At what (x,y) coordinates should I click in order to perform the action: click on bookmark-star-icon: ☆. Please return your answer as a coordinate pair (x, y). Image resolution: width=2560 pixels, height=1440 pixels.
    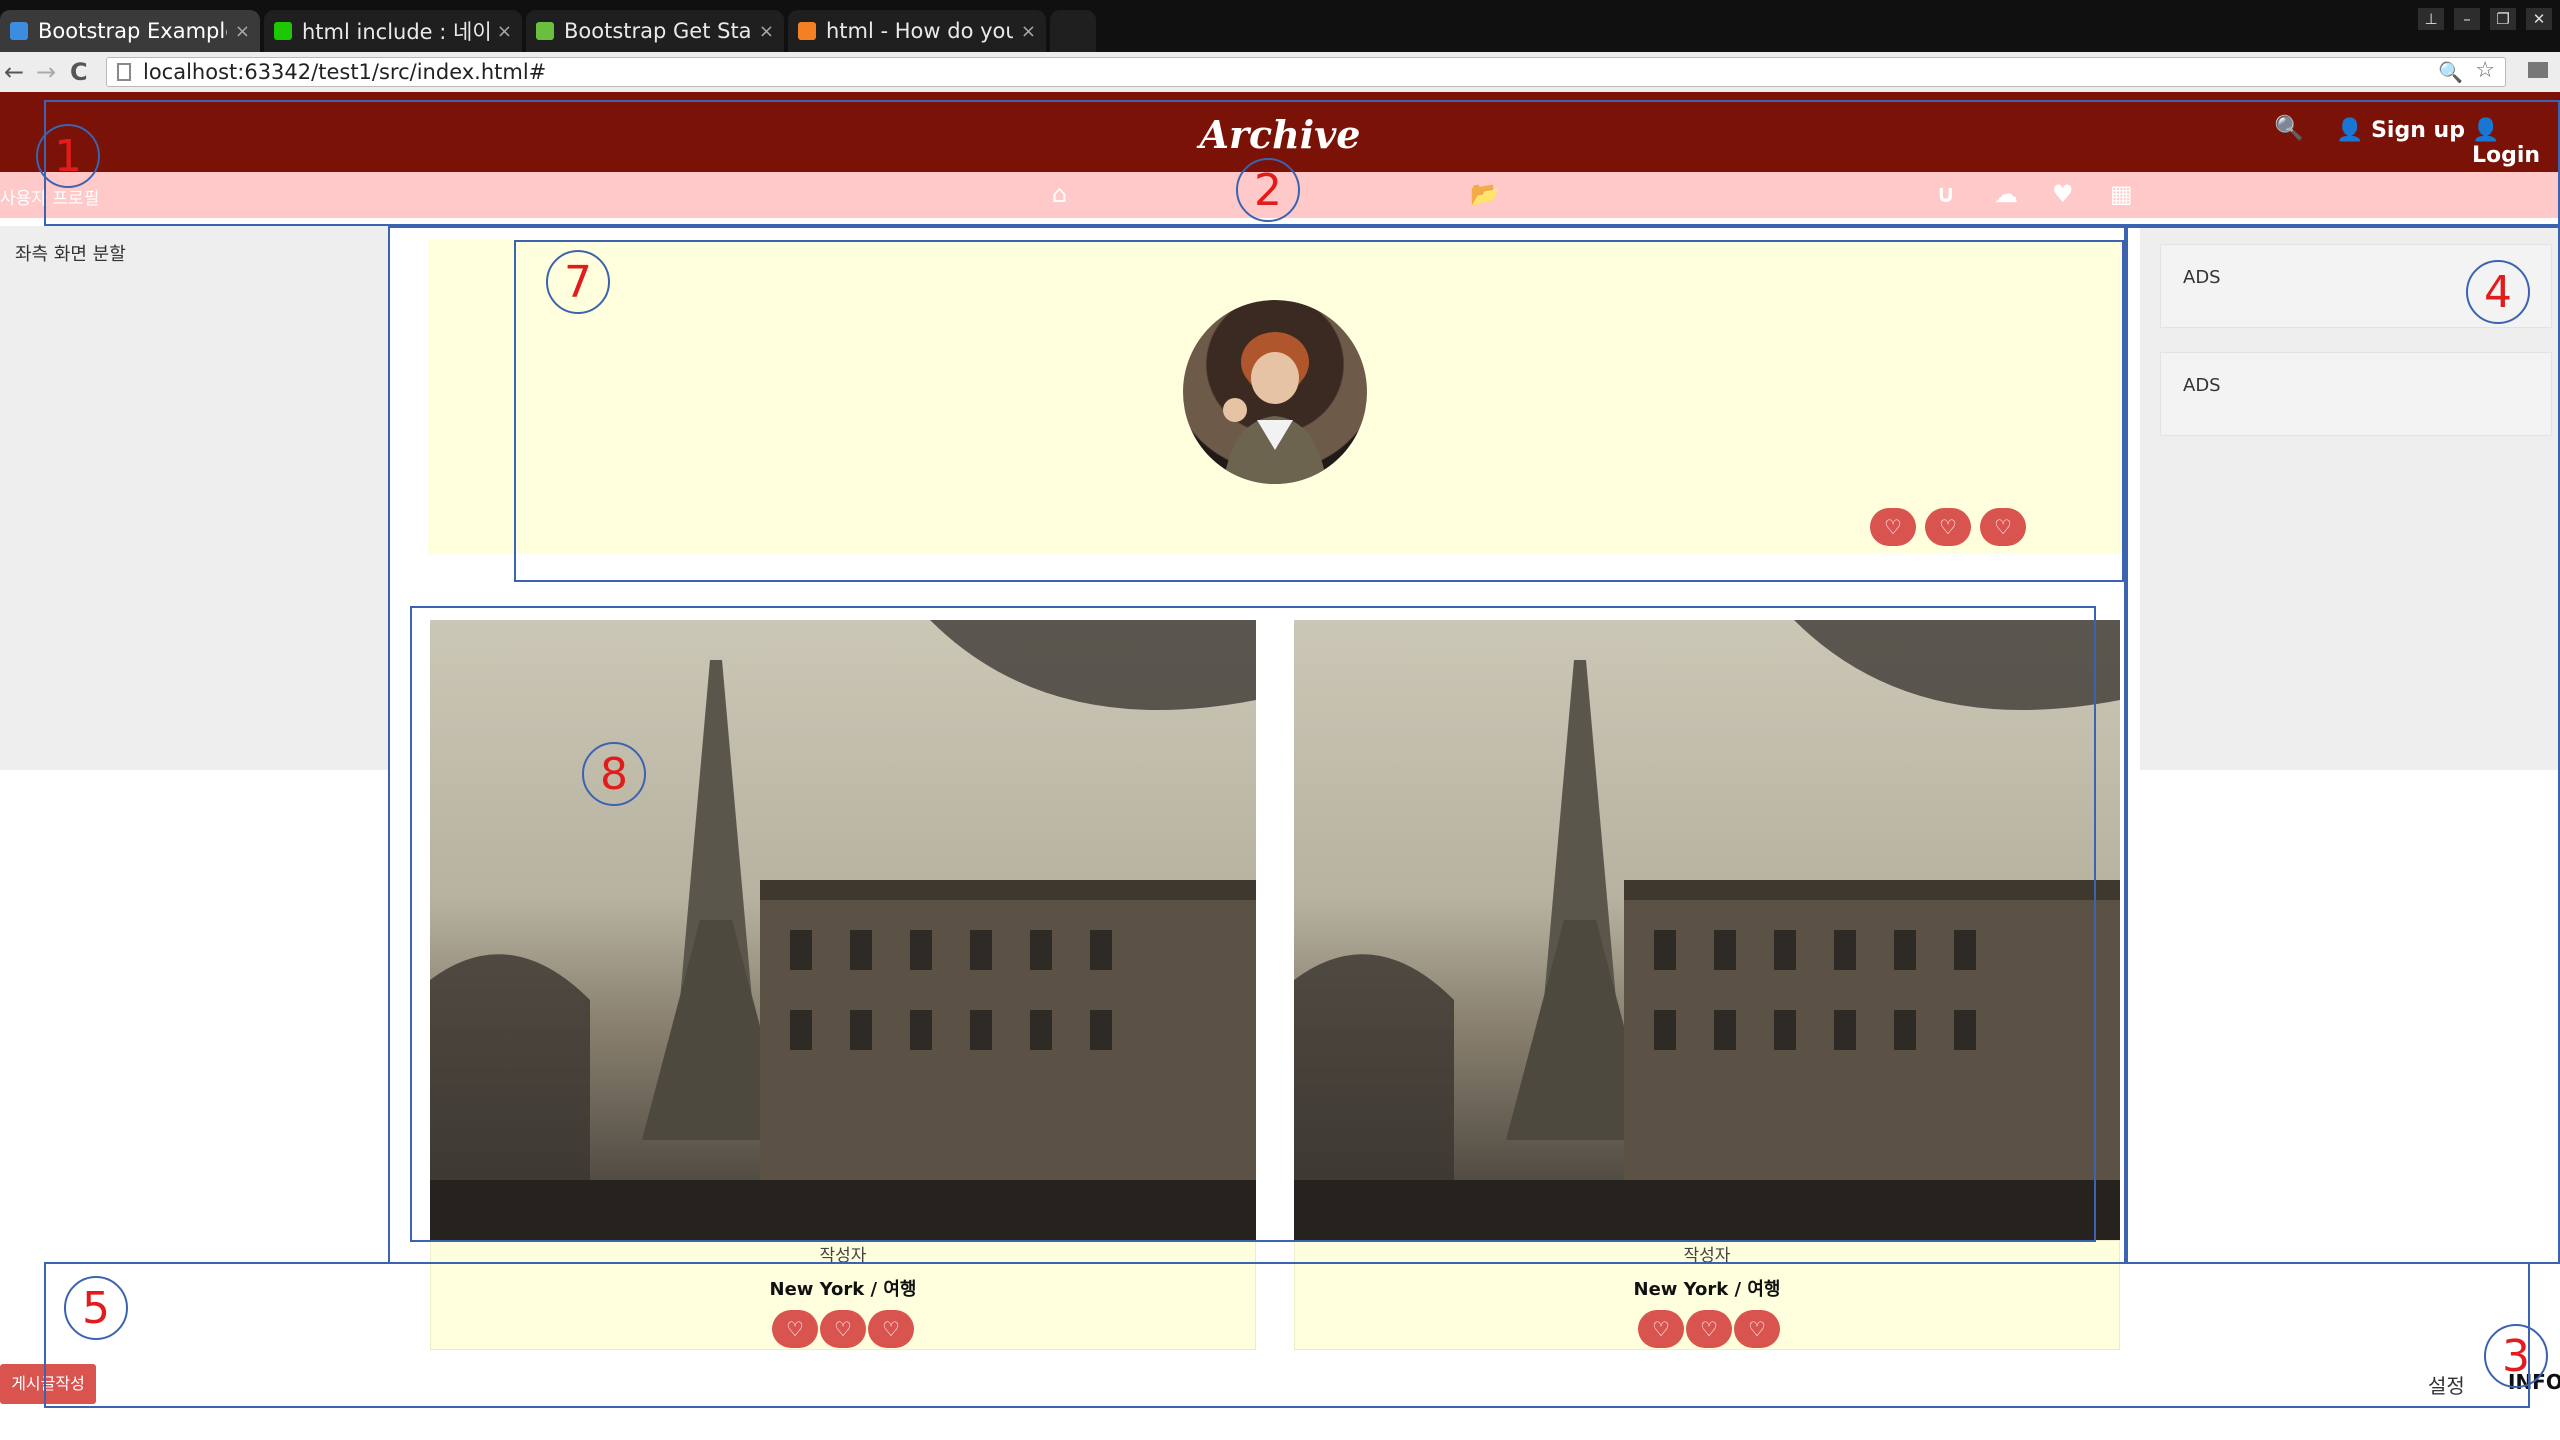
    Looking at the image, I should click on (2485, 70).